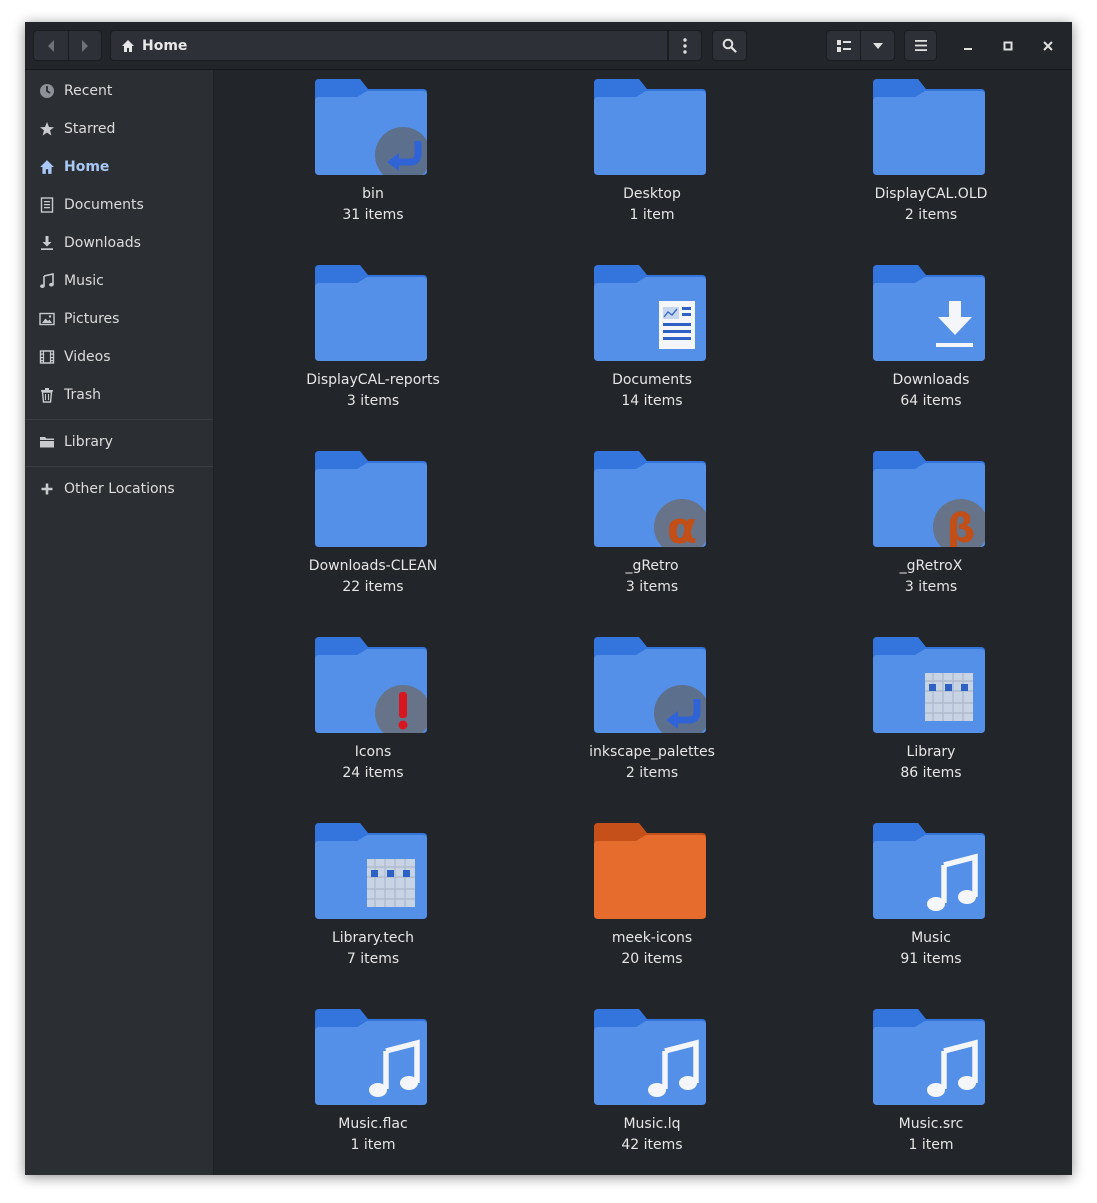 Image resolution: width=1097 pixels, height=1203 pixels. I want to click on sidebar-item-label: Other Locations, so click(119, 489).